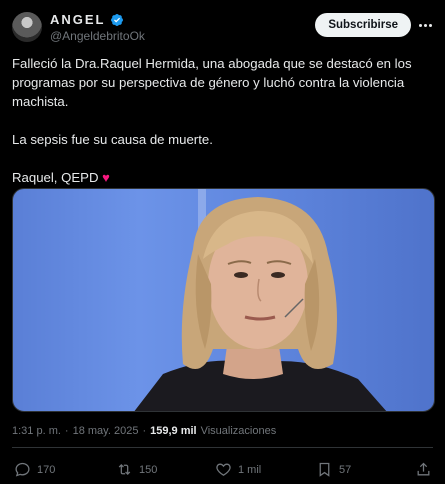 The image size is (445, 484). Describe the element at coordinates (238, 431) in the screenshot. I see `views-label: Visualizaciones` at that location.